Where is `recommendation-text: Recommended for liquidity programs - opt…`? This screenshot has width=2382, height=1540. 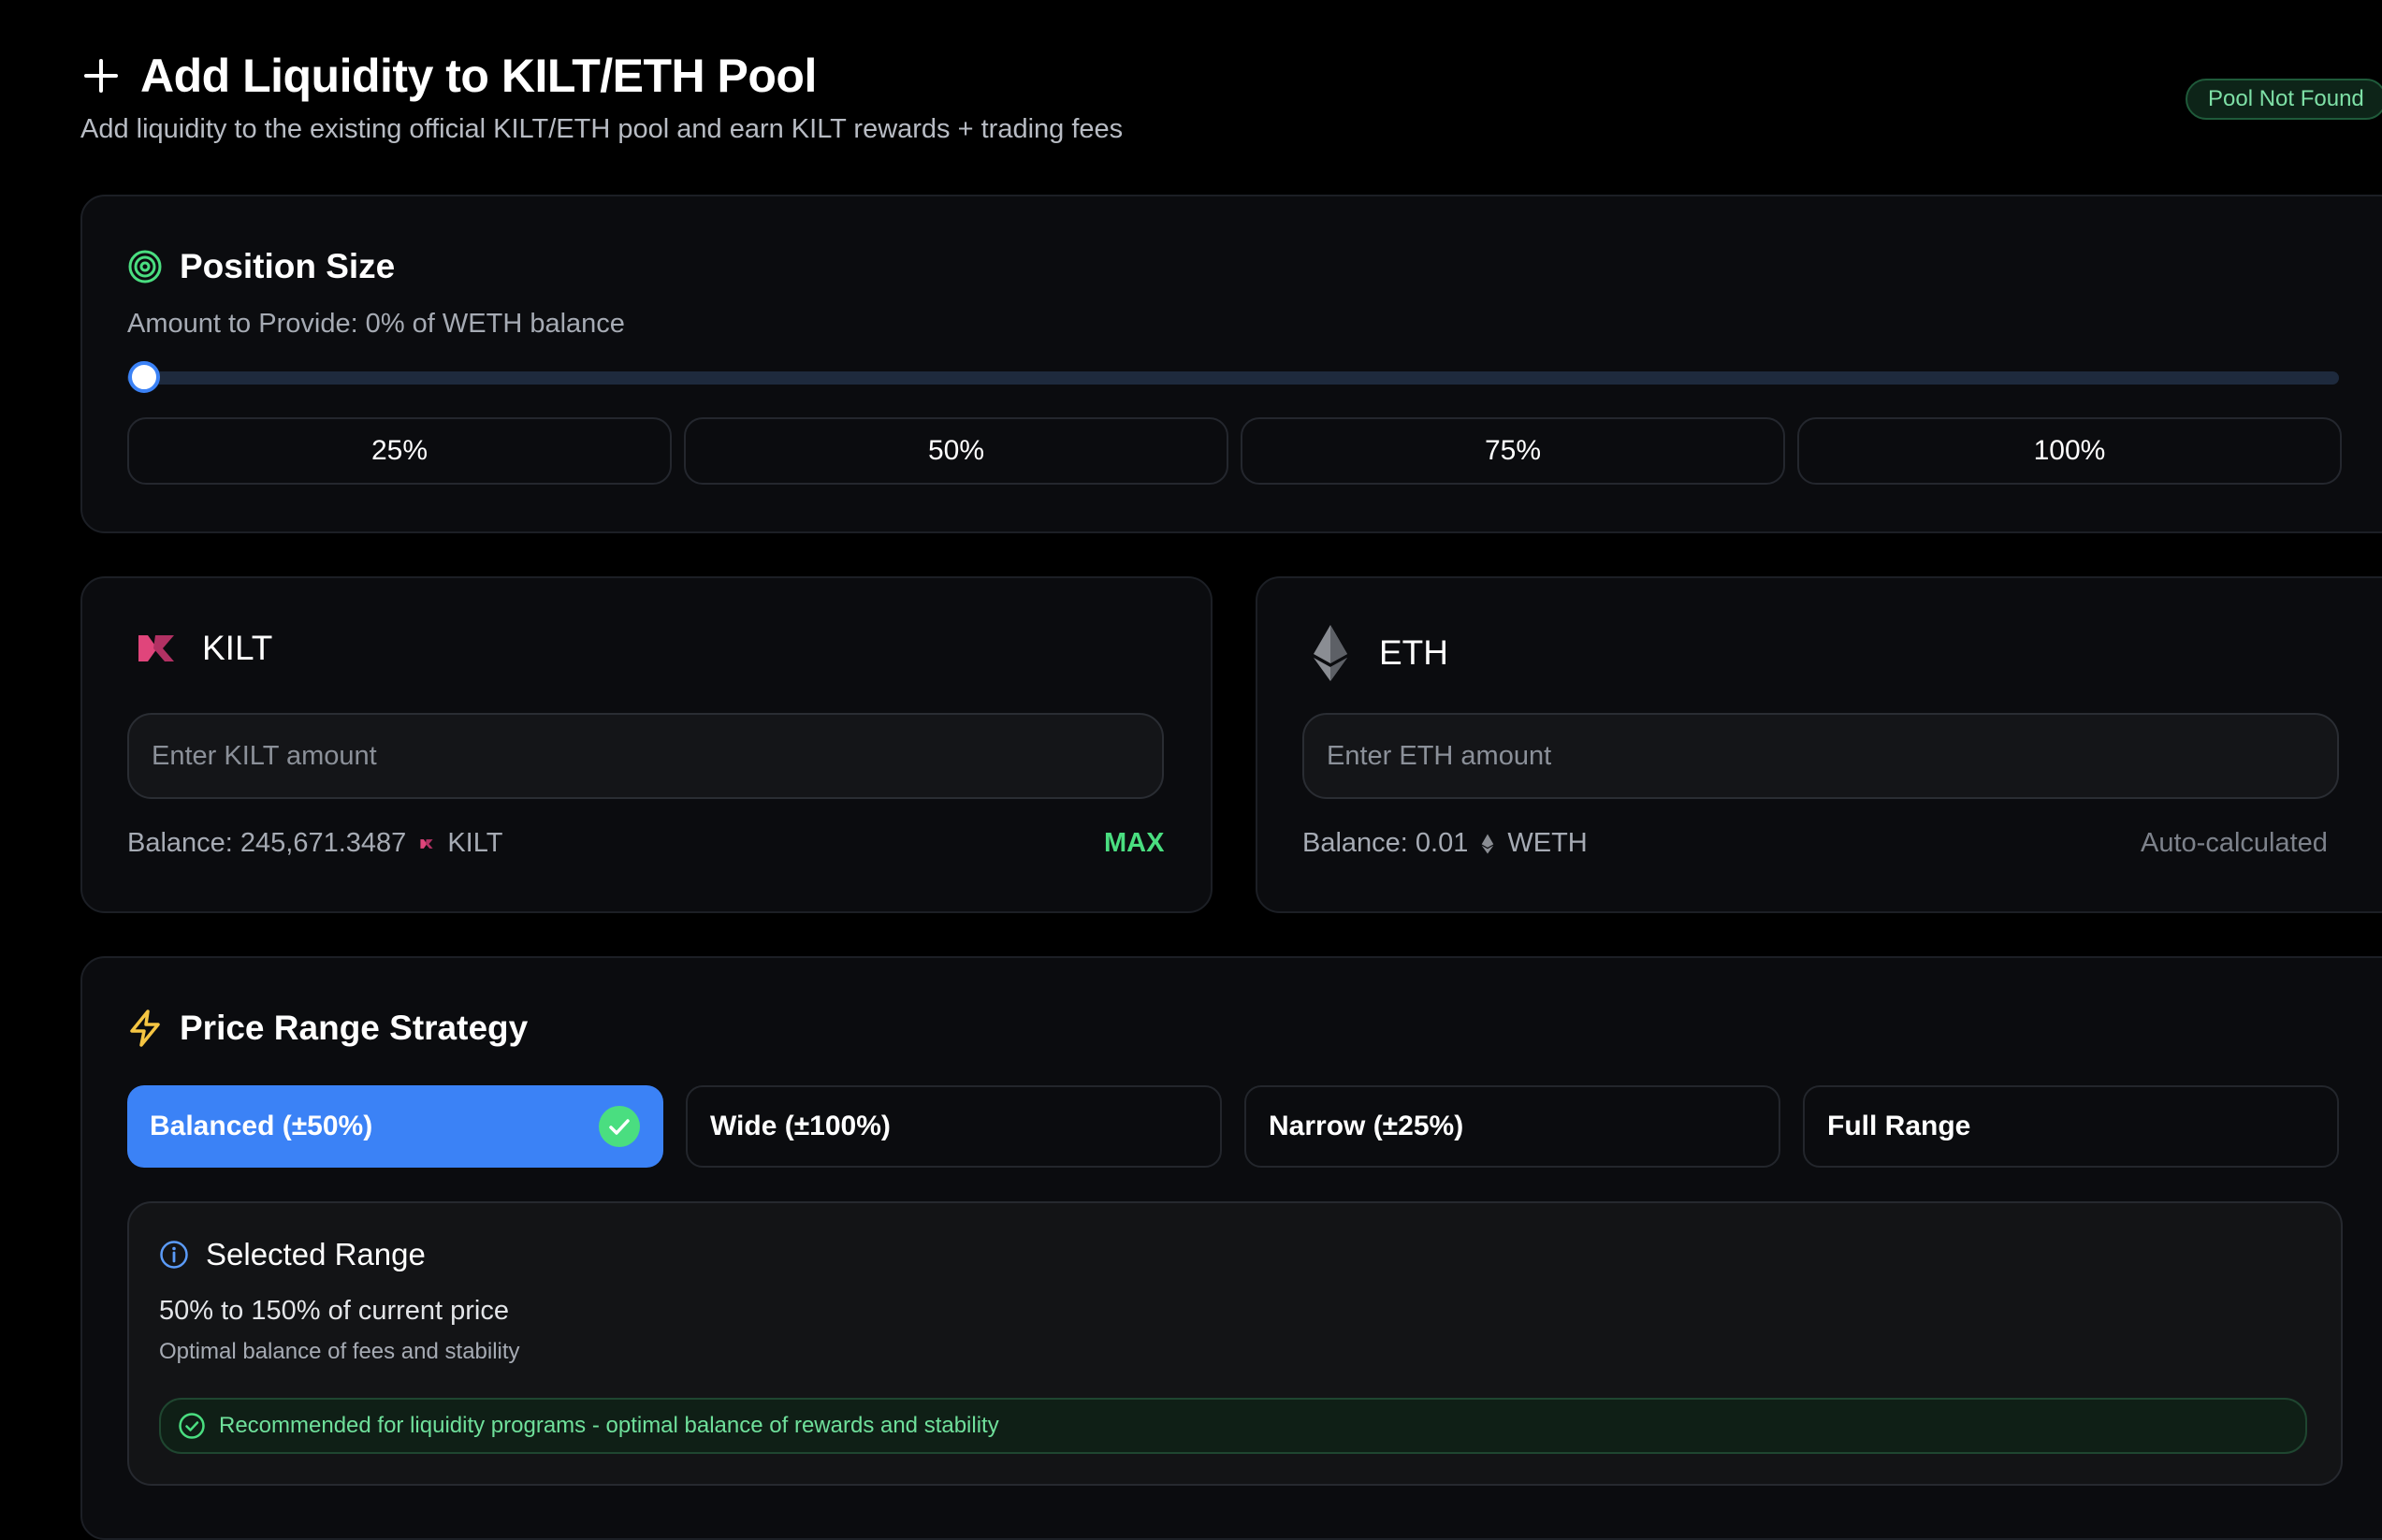
recommendation-text: Recommended for liquidity programs - opt… is located at coordinates (609, 1426).